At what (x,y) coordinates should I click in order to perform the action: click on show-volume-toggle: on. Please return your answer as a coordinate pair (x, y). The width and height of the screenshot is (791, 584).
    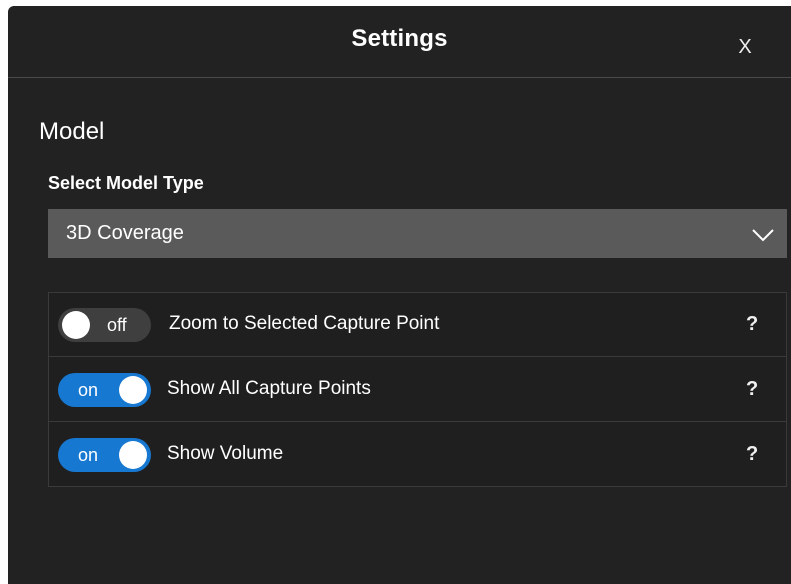
    Looking at the image, I should click on (104, 455).